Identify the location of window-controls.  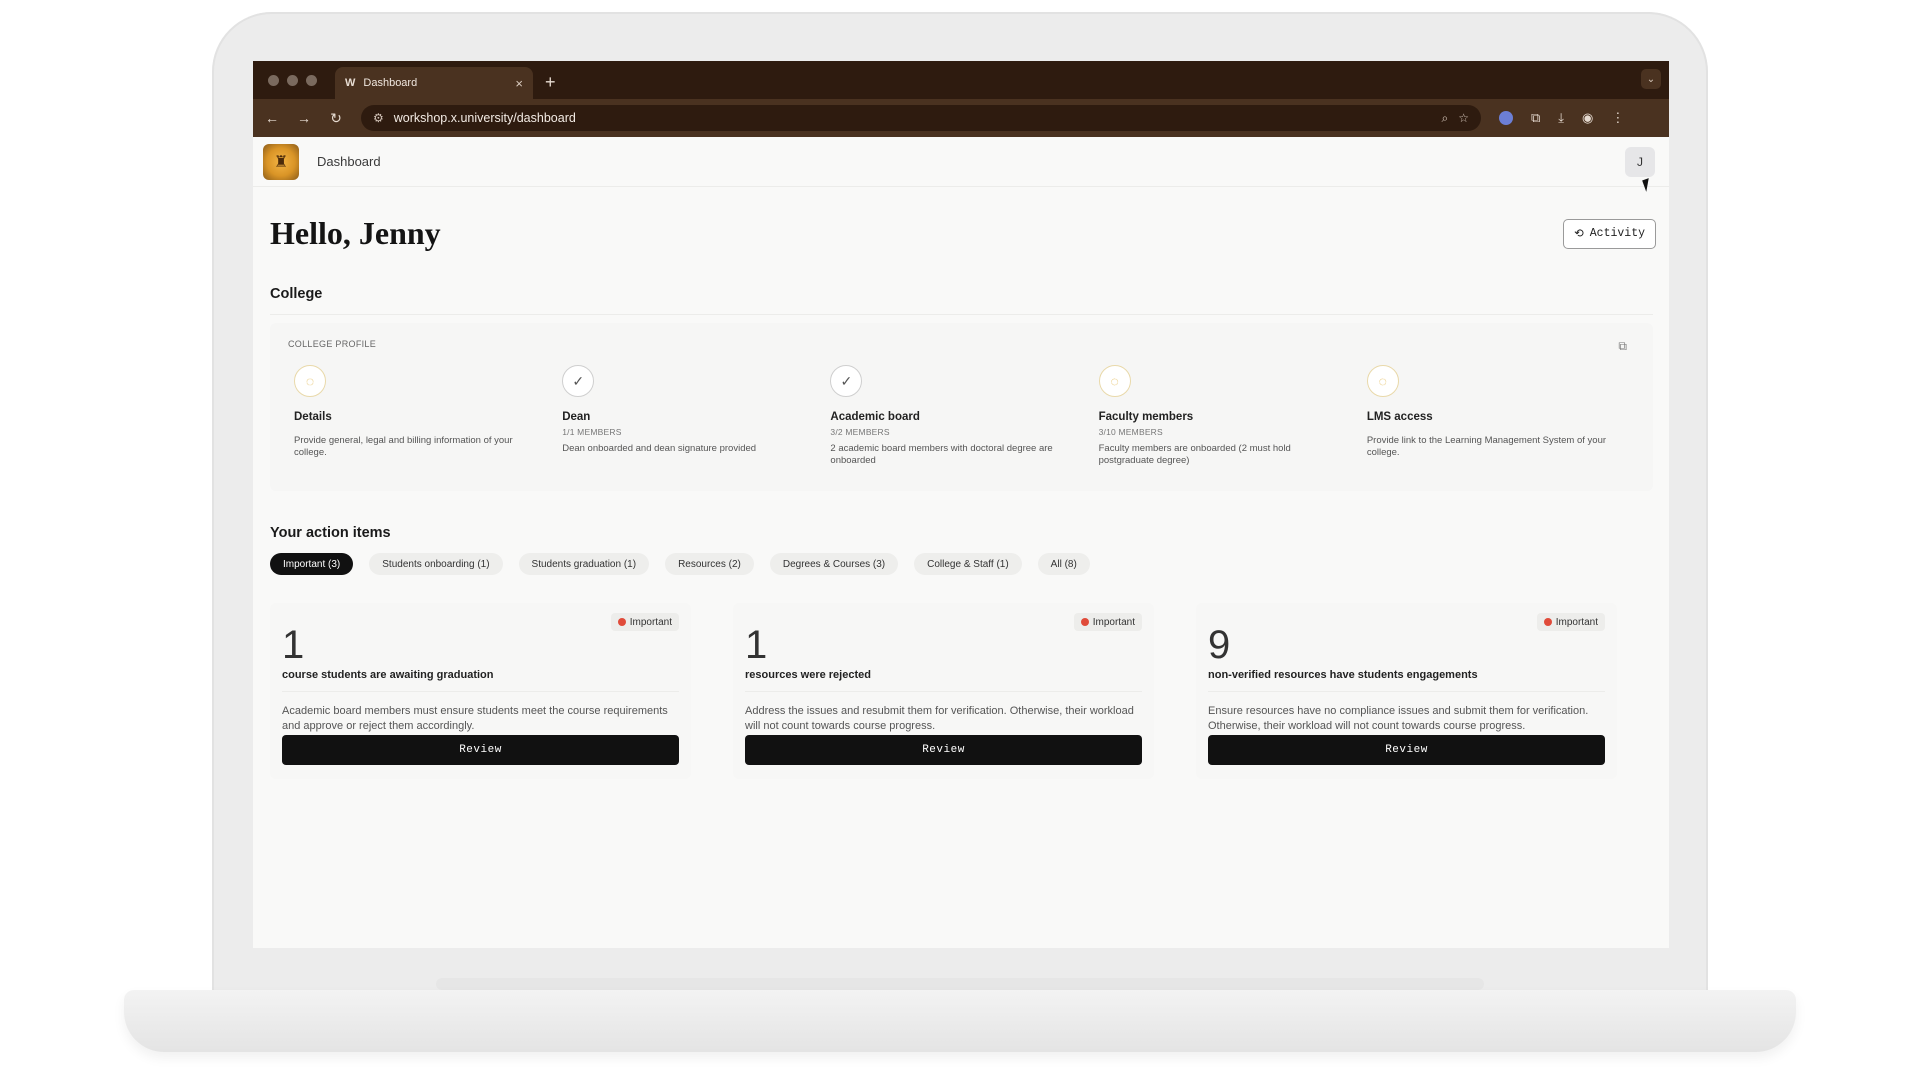
(292, 80).